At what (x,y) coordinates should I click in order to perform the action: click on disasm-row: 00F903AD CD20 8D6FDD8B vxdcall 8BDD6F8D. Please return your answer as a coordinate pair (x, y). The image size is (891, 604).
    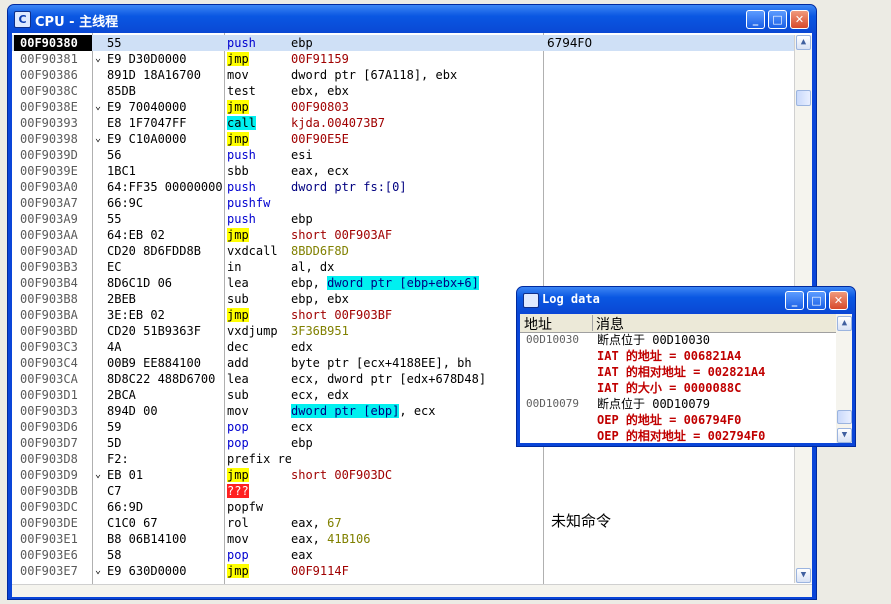
    Looking at the image, I should click on (407, 251).